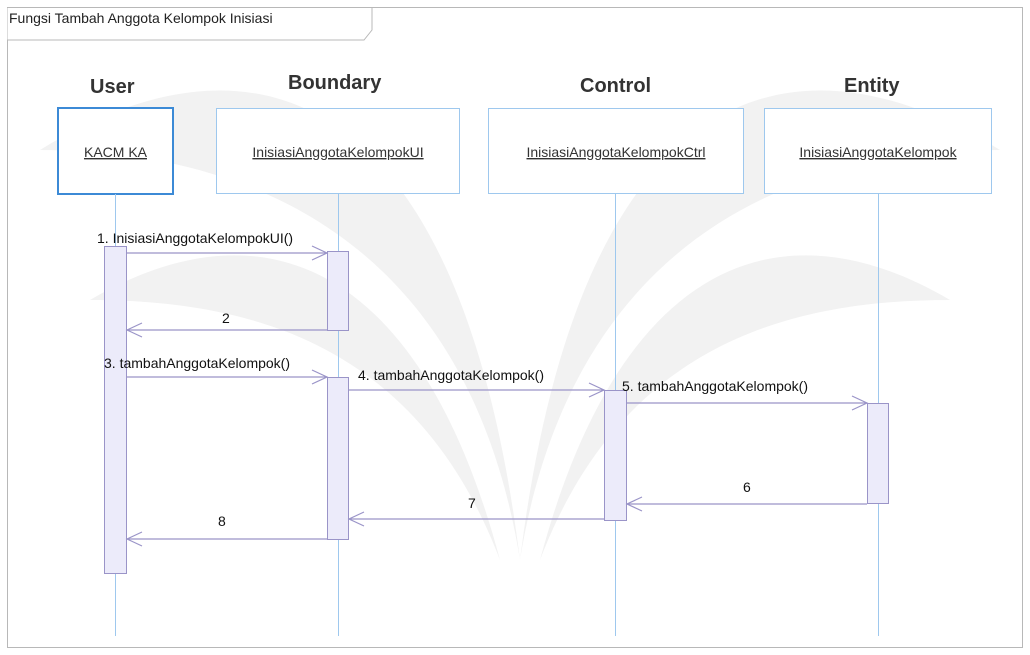 The height and width of the screenshot is (655, 1030). Describe the element at coordinates (451, 375) in the screenshot. I see `message-4-label: 4. tambahAnggotaKelompok()` at that location.